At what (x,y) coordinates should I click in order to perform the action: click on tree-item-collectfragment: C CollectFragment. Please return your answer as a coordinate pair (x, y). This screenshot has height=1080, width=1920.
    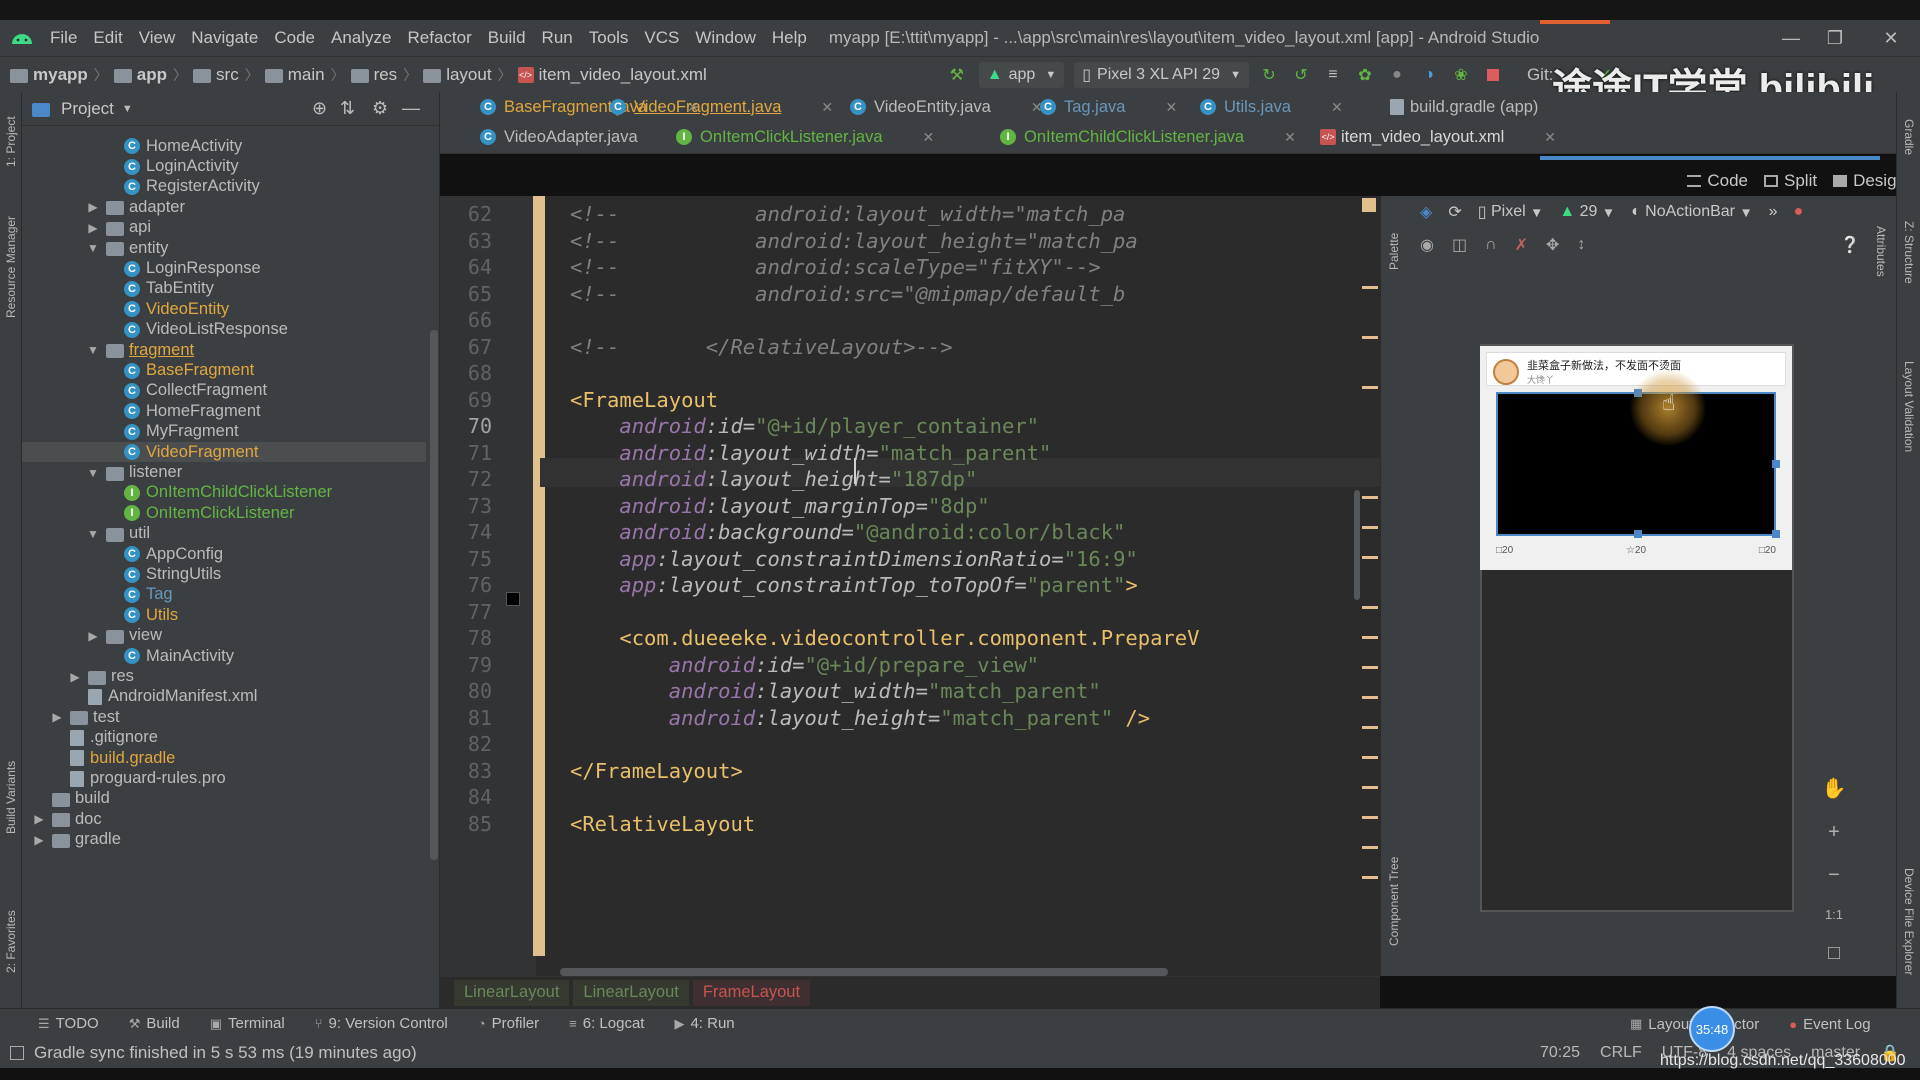
    Looking at the image, I should click on (224, 391).